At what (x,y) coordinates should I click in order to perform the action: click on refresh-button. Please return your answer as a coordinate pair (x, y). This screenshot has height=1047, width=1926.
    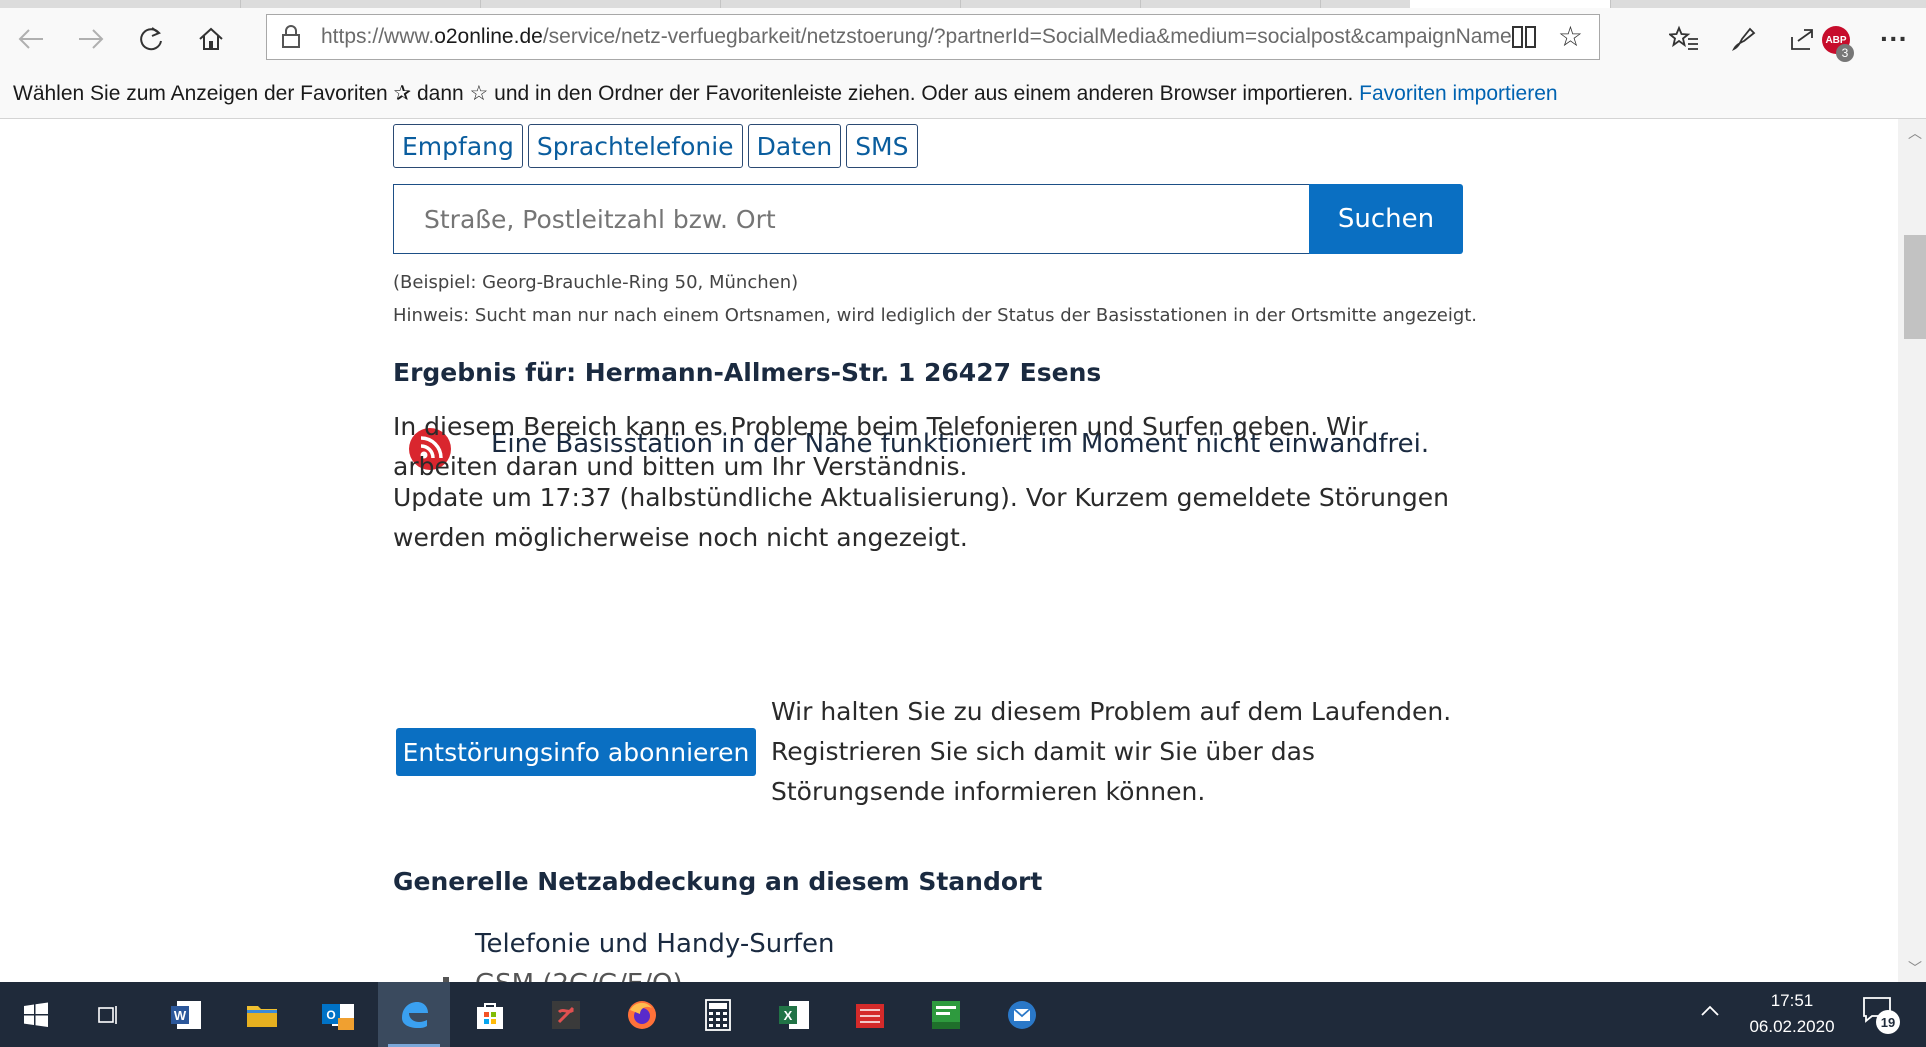
    Looking at the image, I should click on (151, 39).